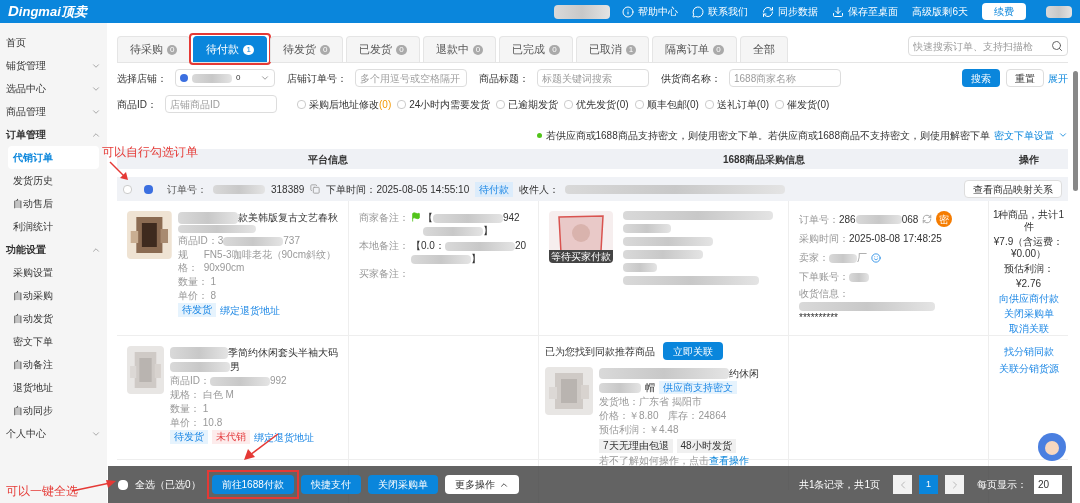  What do you see at coordinates (315, 189) in the screenshot?
I see `copy-icon` at bounding box center [315, 189].